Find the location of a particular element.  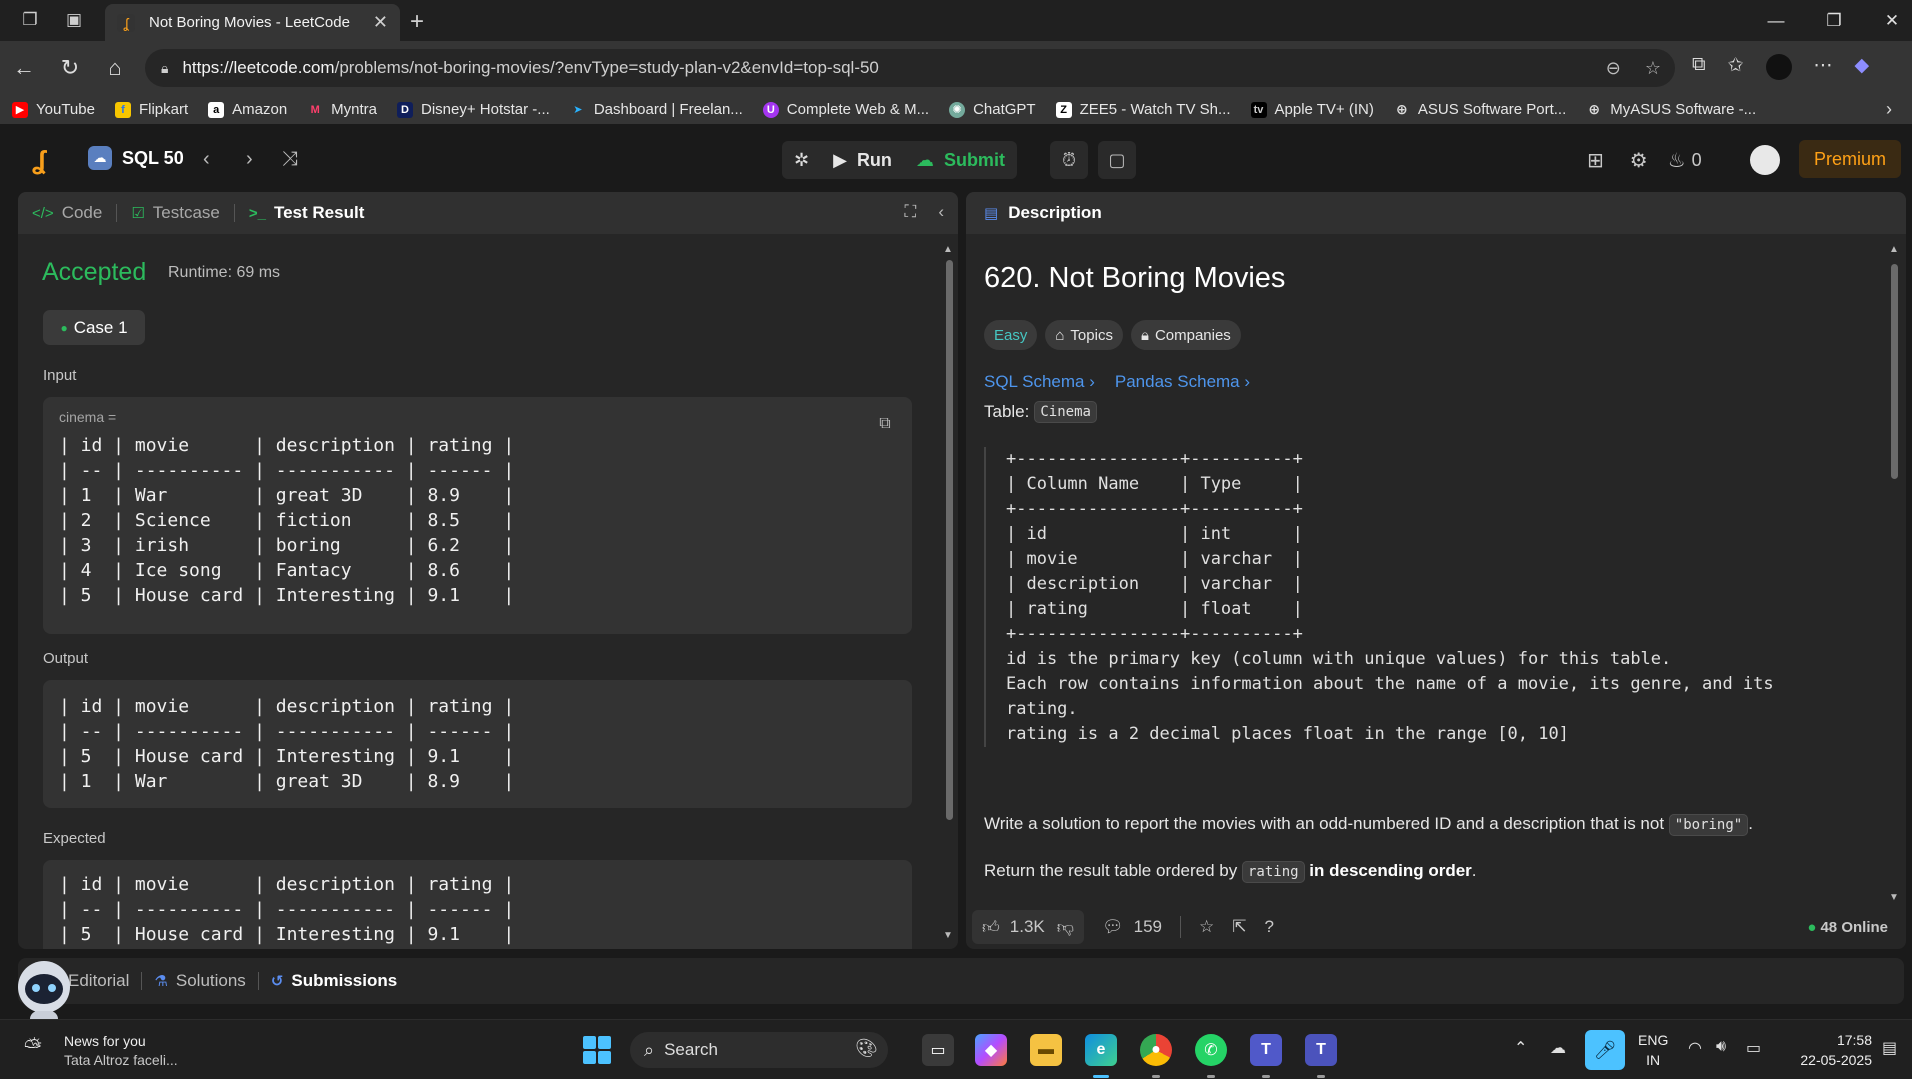

premium-button: Premium is located at coordinates (1850, 159).